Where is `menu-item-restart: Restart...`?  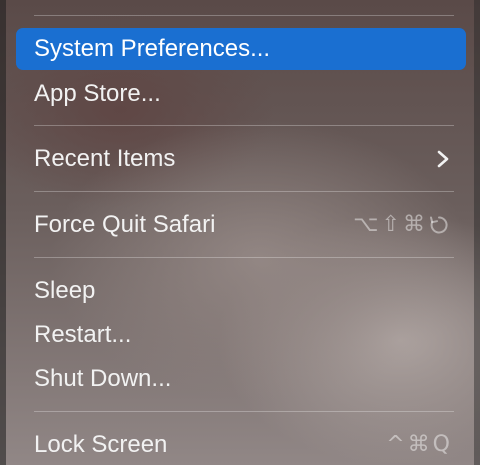 menu-item-restart: Restart... is located at coordinates (241, 335).